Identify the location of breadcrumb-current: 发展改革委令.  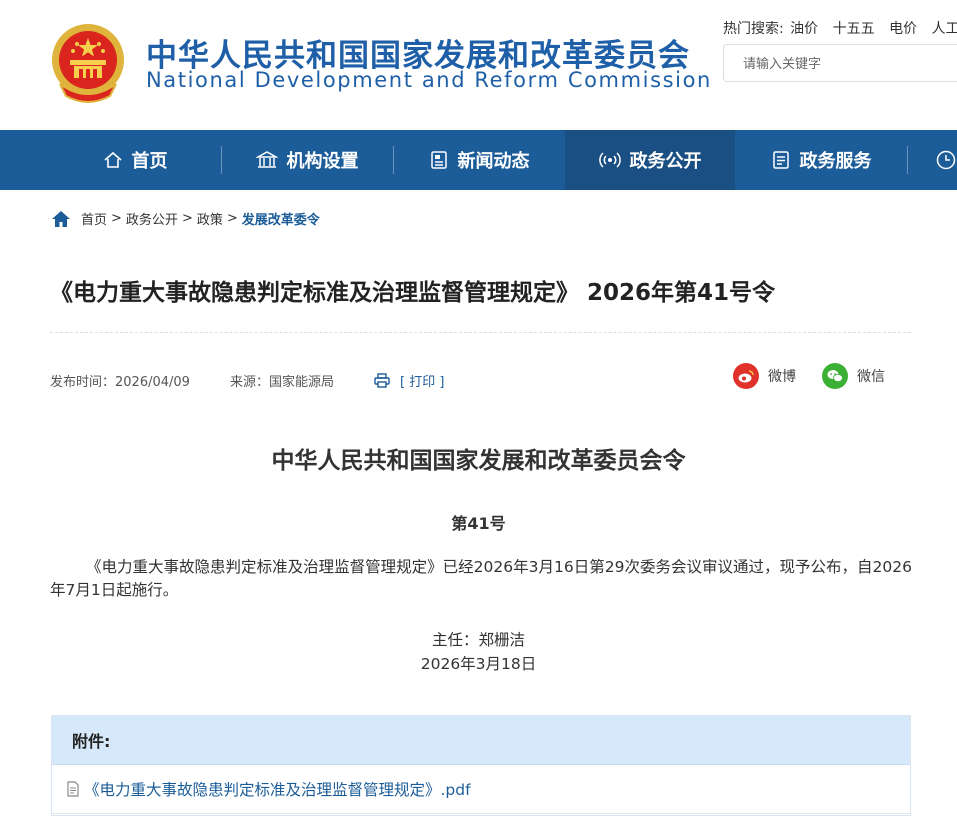
(281, 218).